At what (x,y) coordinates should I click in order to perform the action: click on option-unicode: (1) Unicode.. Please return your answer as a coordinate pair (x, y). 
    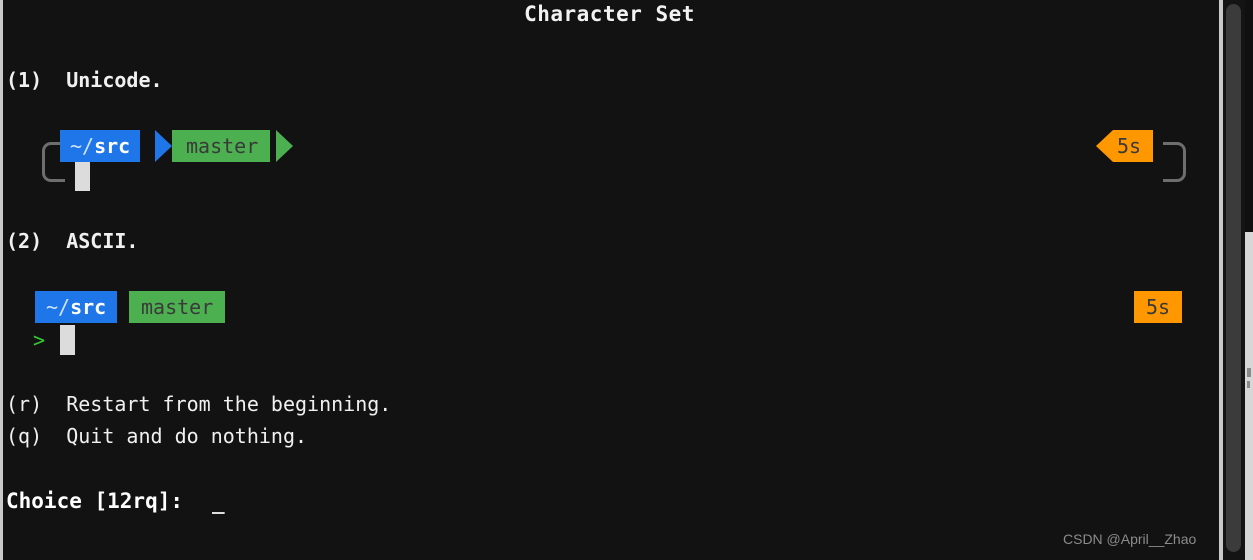
    Looking at the image, I should click on (84, 80).